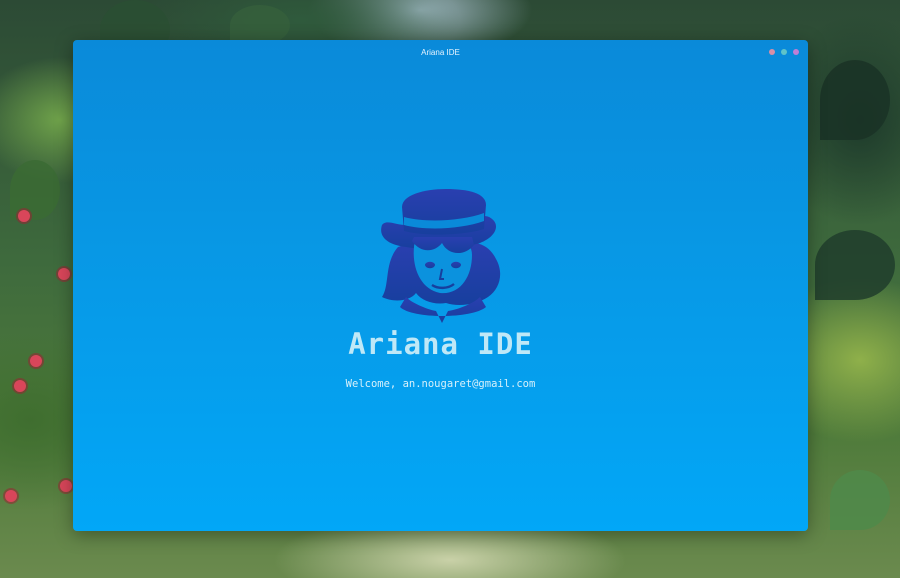 The image size is (900, 578). Describe the element at coordinates (796, 52) in the screenshot. I see `maximize-dot` at that location.